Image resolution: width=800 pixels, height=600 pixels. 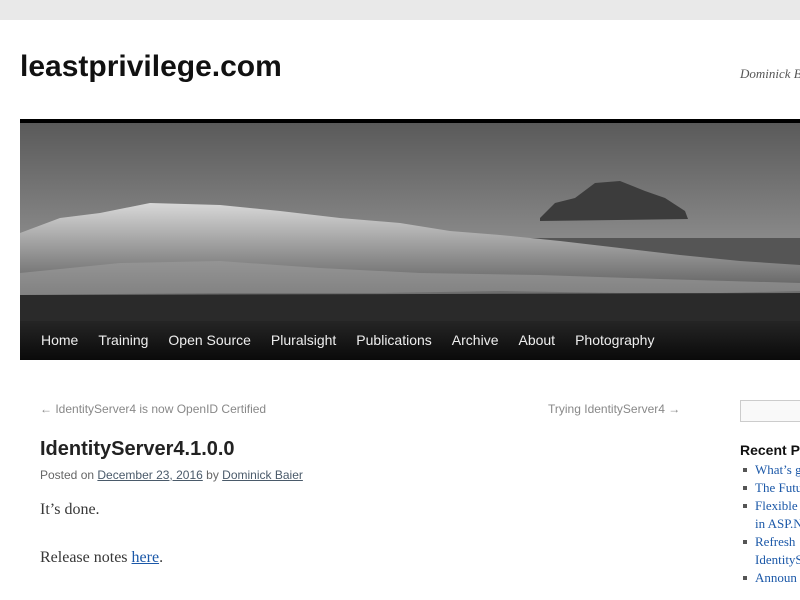 What do you see at coordinates (614, 409) in the screenshot?
I see `next-post-link: Trying IdentityServer4 →` at bounding box center [614, 409].